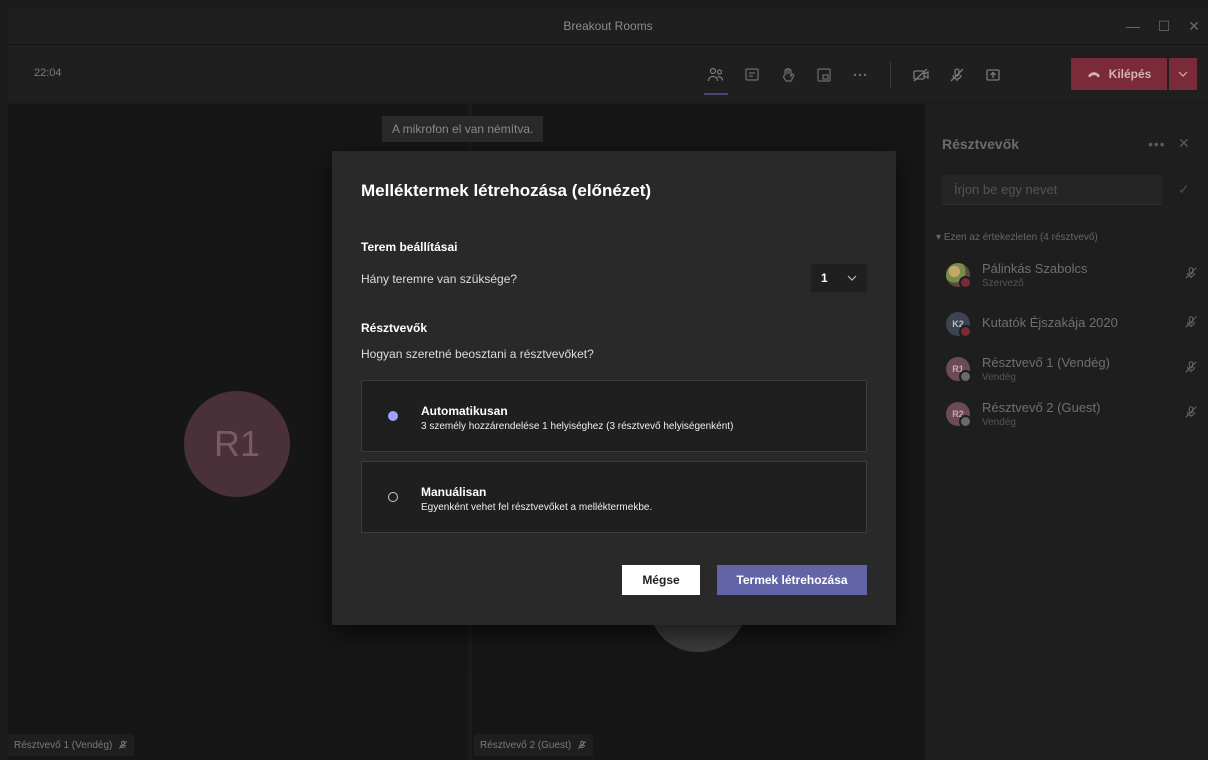  I want to click on room-count-select: 1, so click(839, 278).